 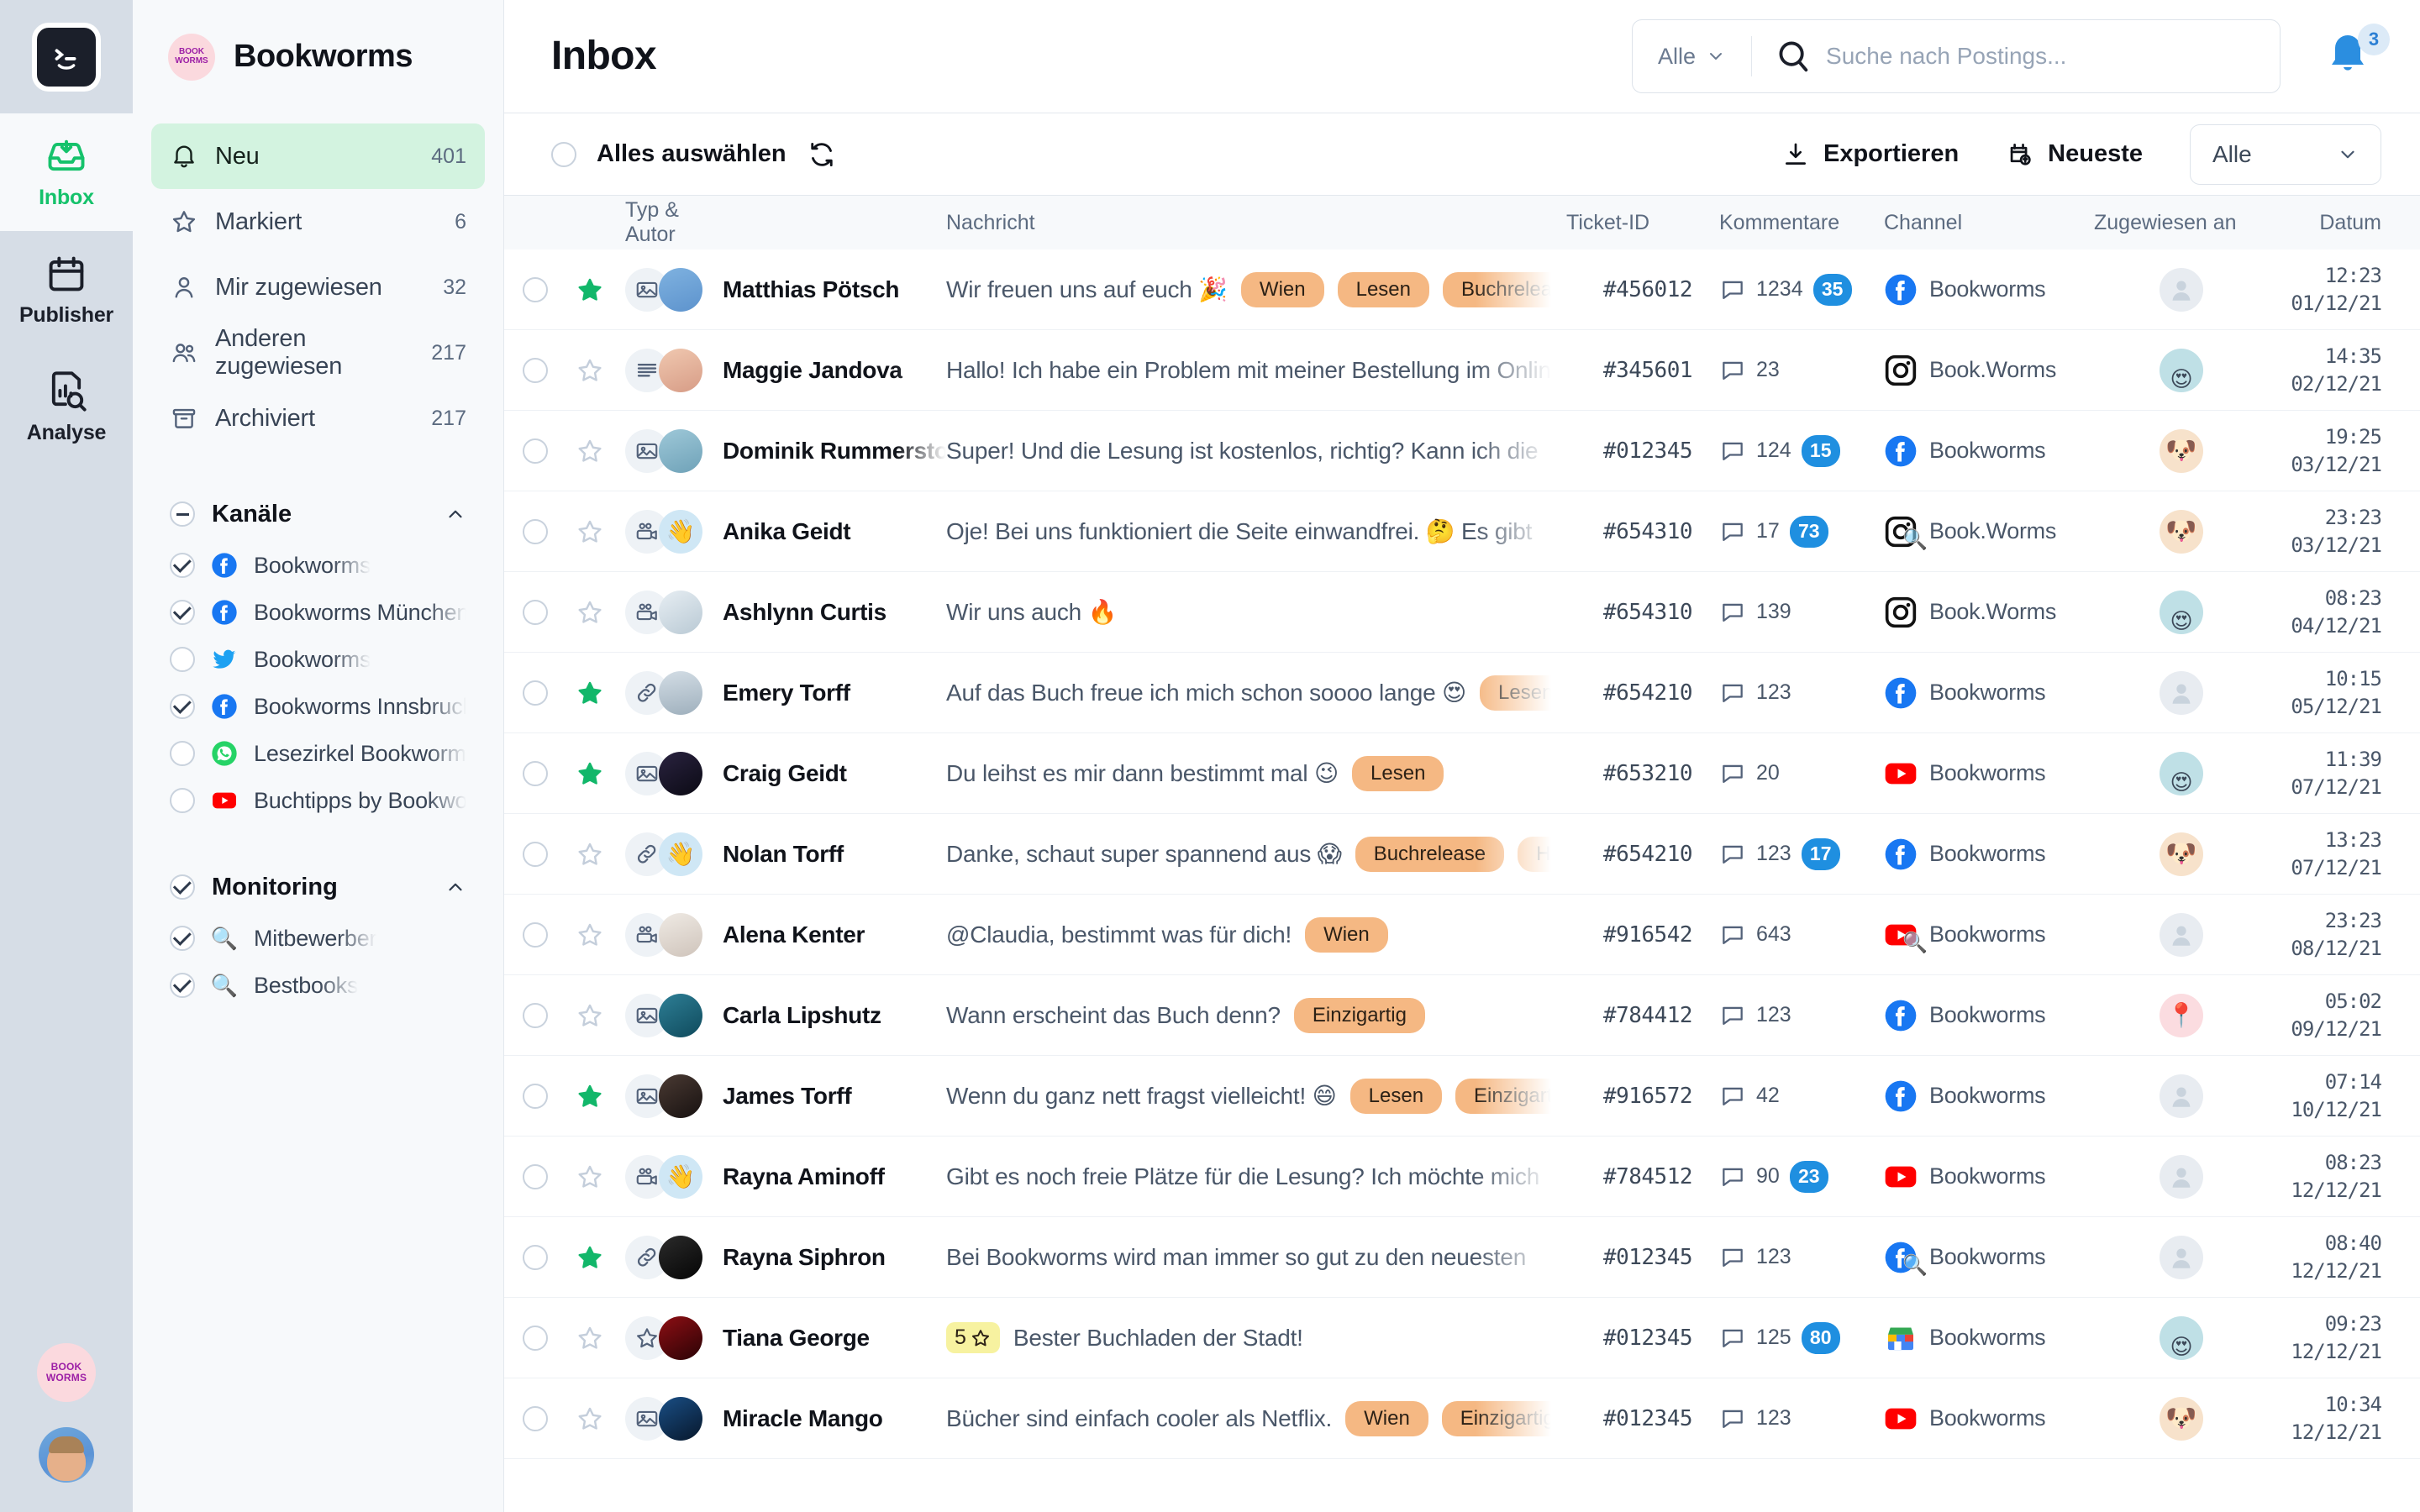 What do you see at coordinates (66, 407) in the screenshot?
I see `rail-item-analyse: Analyse` at bounding box center [66, 407].